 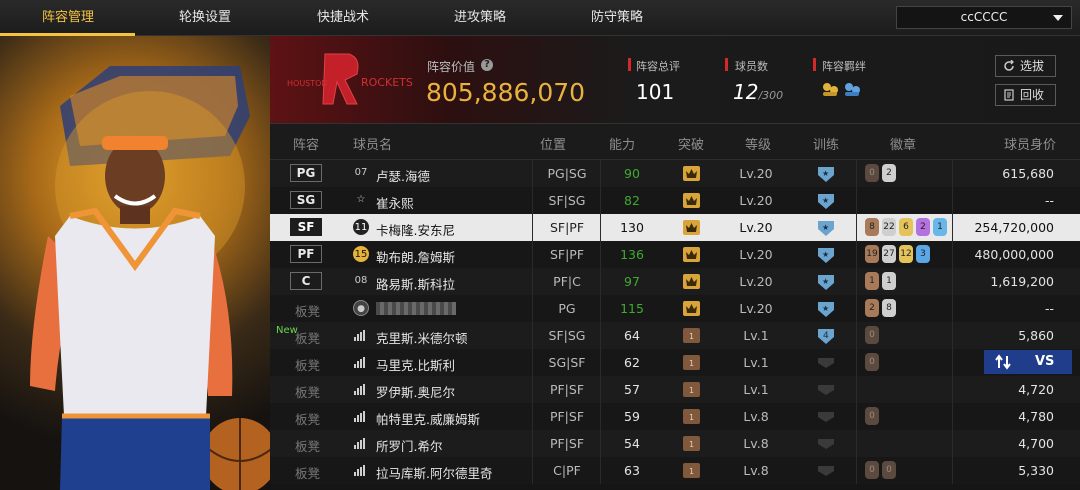 I want to click on ability-value: 63, so click(x=632, y=470).